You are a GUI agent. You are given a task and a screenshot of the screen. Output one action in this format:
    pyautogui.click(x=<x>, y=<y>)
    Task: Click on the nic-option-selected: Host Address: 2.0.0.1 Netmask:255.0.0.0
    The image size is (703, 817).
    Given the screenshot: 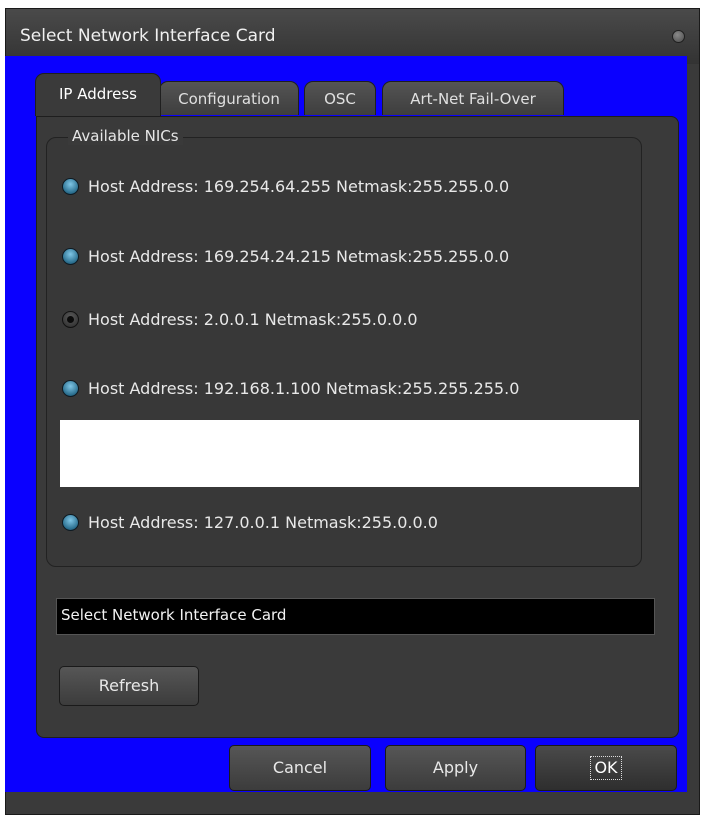 What is the action you would take?
    pyautogui.click(x=240, y=319)
    